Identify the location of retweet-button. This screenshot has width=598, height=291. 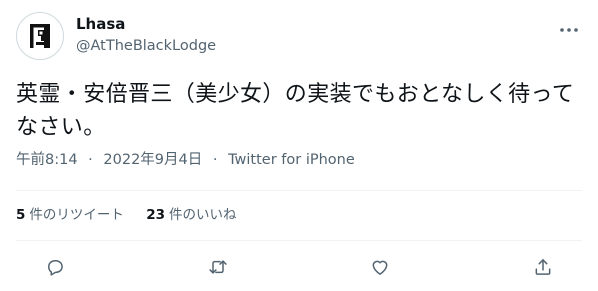
(218, 267).